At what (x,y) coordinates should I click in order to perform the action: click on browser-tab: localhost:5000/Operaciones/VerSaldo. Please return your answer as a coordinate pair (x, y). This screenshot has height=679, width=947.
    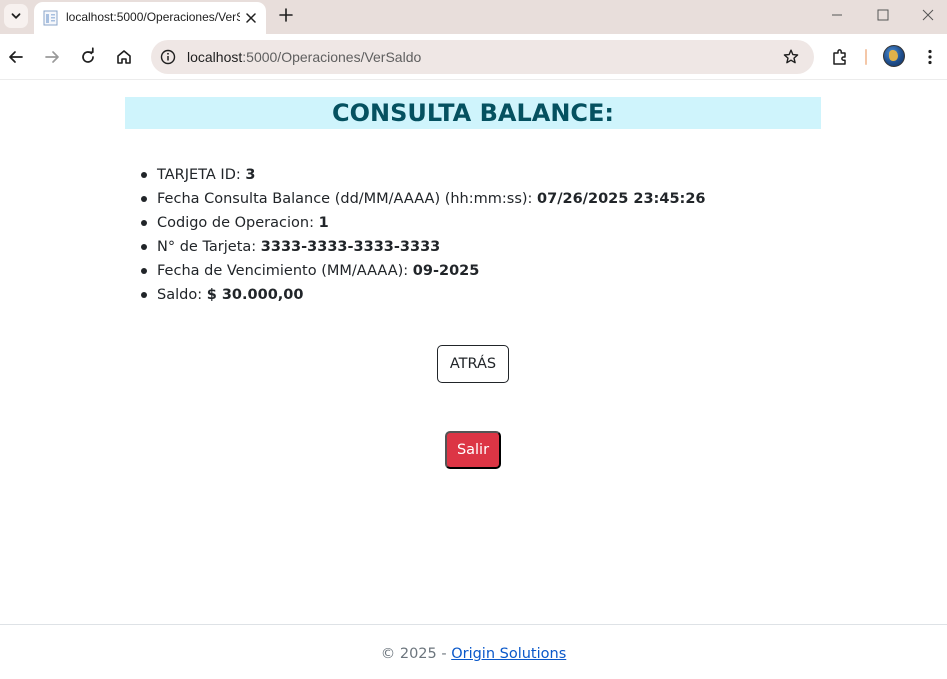
    Looking at the image, I should click on (150, 18).